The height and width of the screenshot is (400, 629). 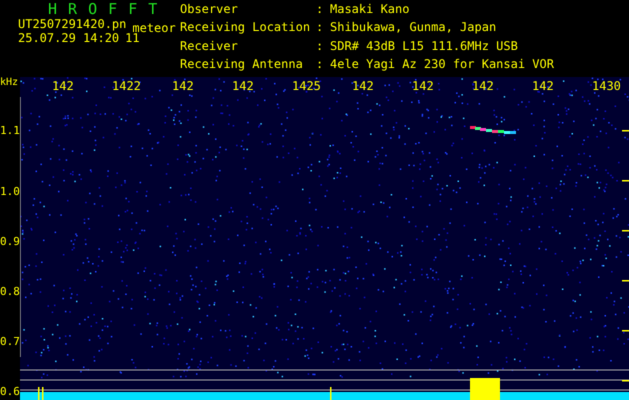 What do you see at coordinates (10, 83) in the screenshot?
I see `unit-label: kHz` at bounding box center [10, 83].